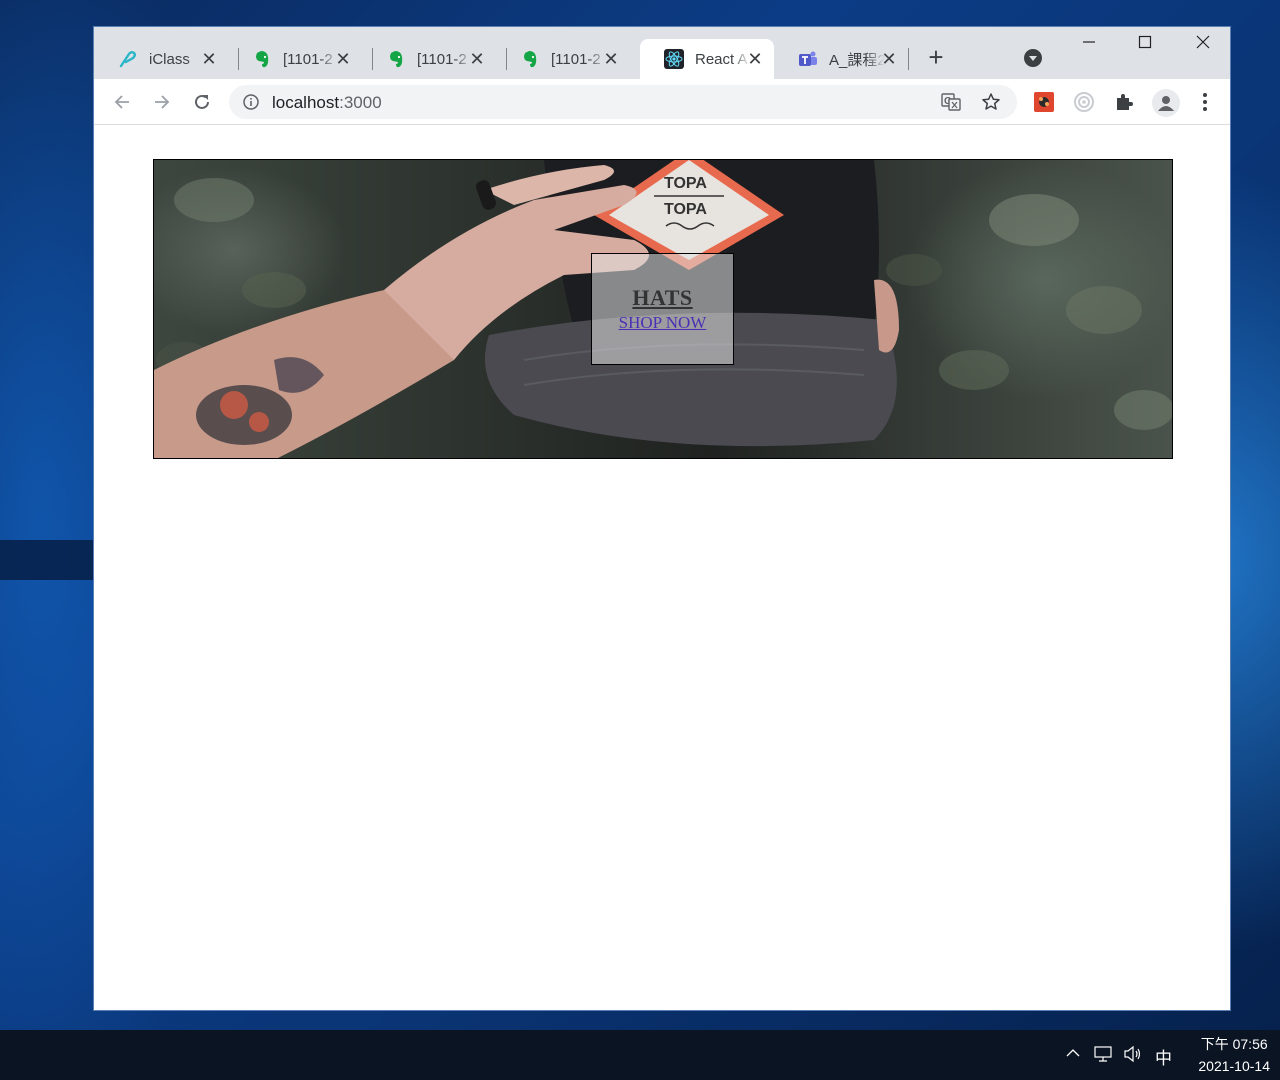  Describe the element at coordinates (128, 59) in the screenshot. I see `iclass-icon` at that location.